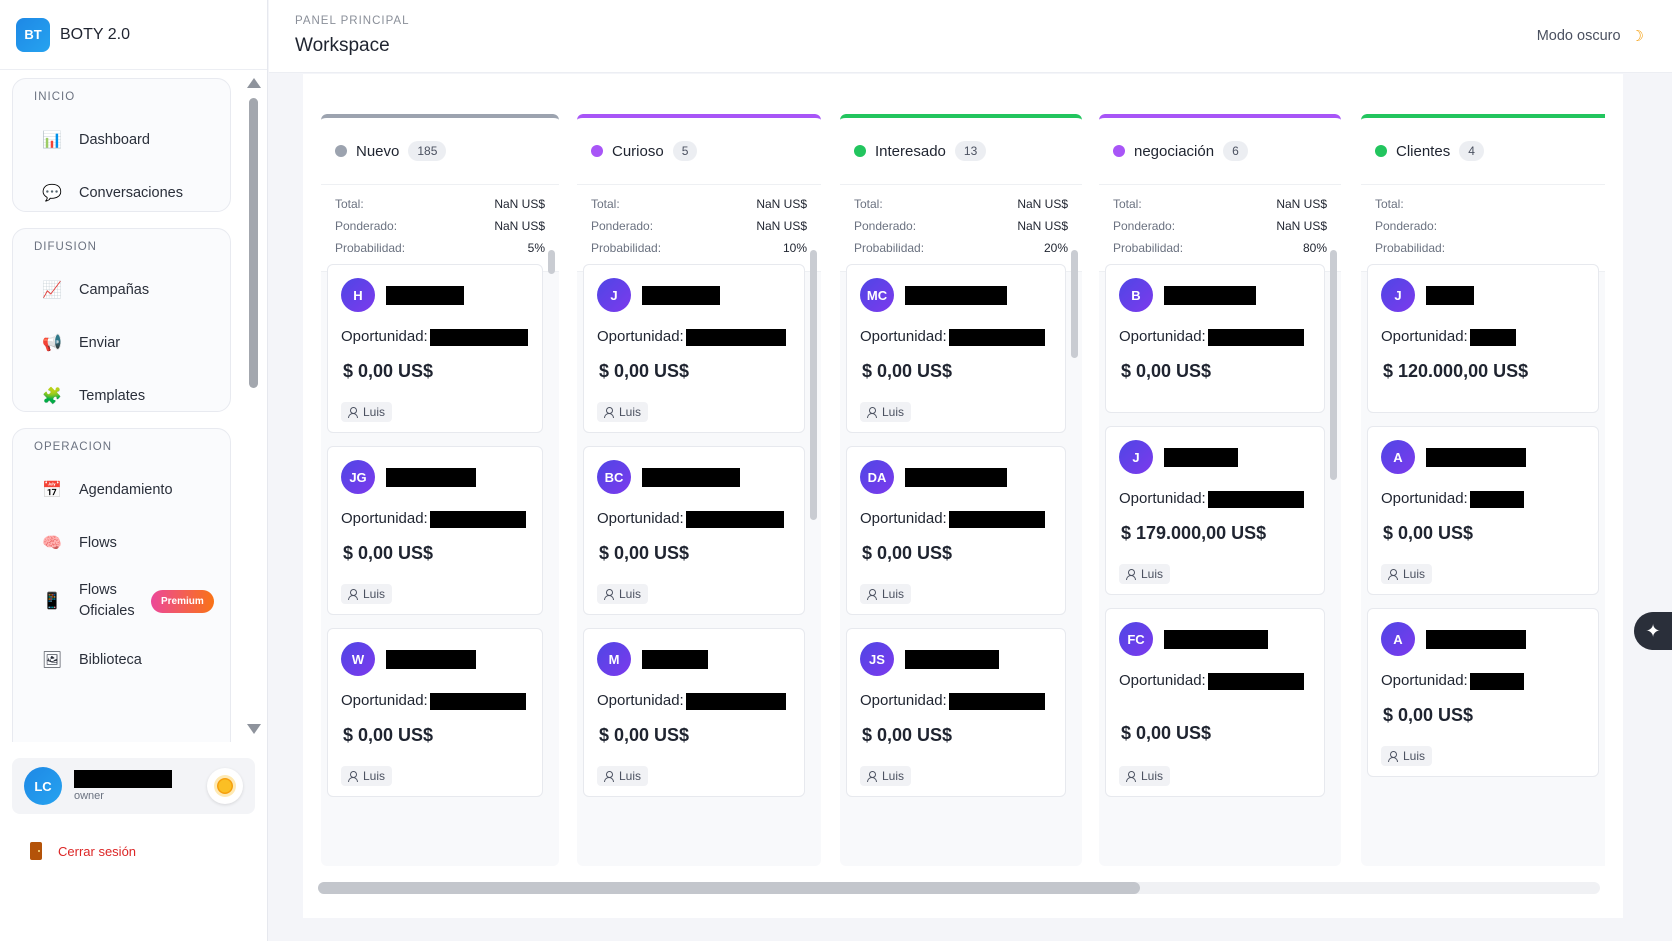 This screenshot has height=941, width=1672. What do you see at coordinates (1215, 510) in the screenshot?
I see `deal-card: J Oportunidad: $ 179.000,00 US$ Luis` at bounding box center [1215, 510].